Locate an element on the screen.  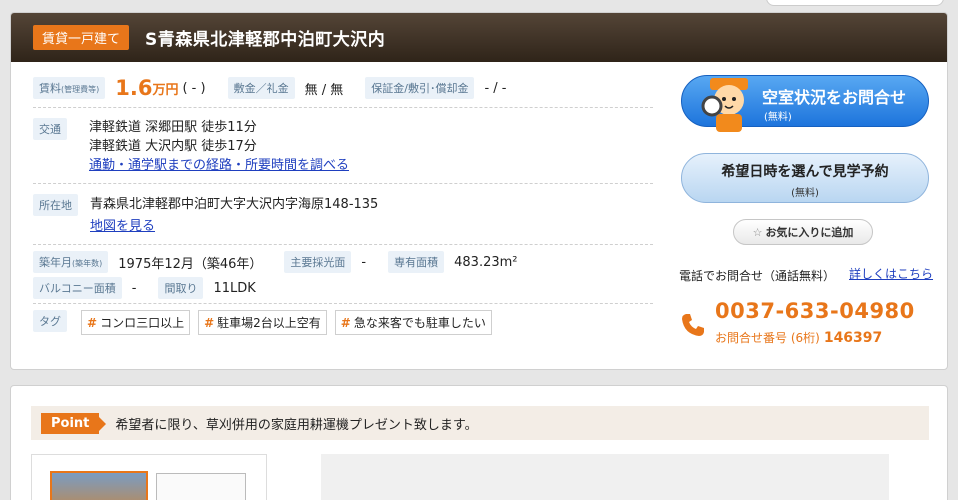
thumbnail-photo is located at coordinates (99, 485).